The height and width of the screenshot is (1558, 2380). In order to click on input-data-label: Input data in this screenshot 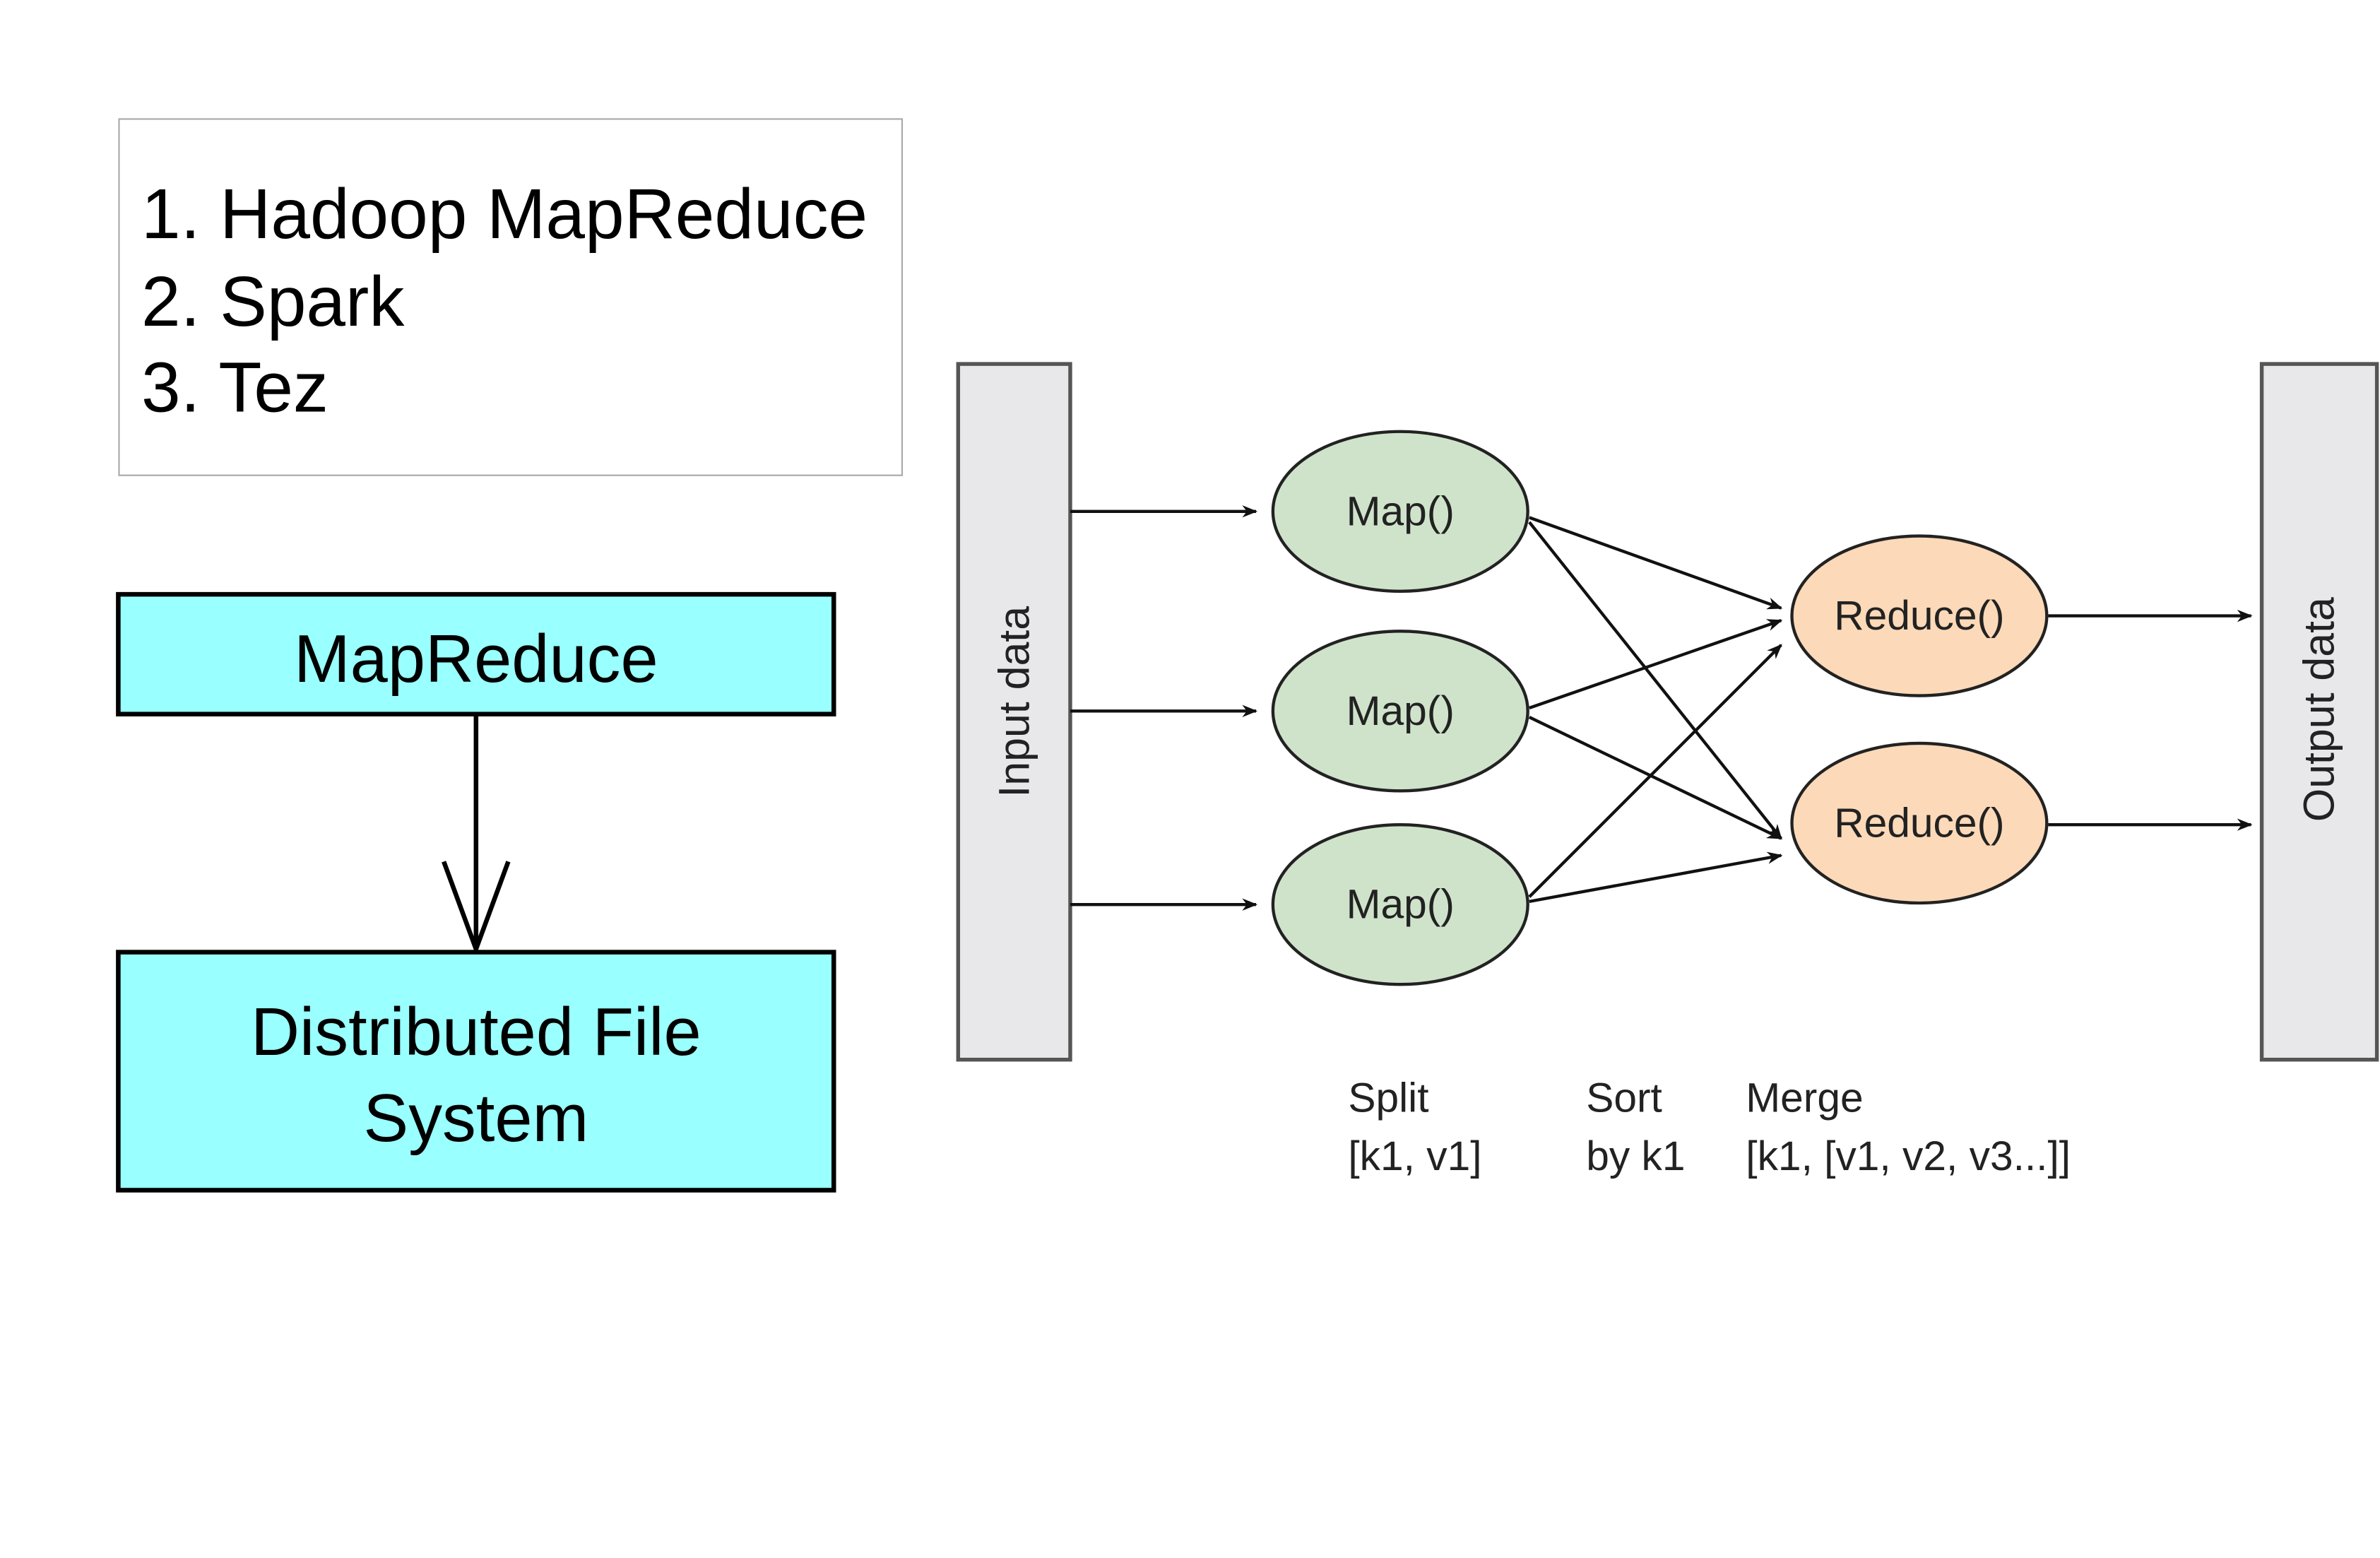, I will do `click(1014, 702)`.